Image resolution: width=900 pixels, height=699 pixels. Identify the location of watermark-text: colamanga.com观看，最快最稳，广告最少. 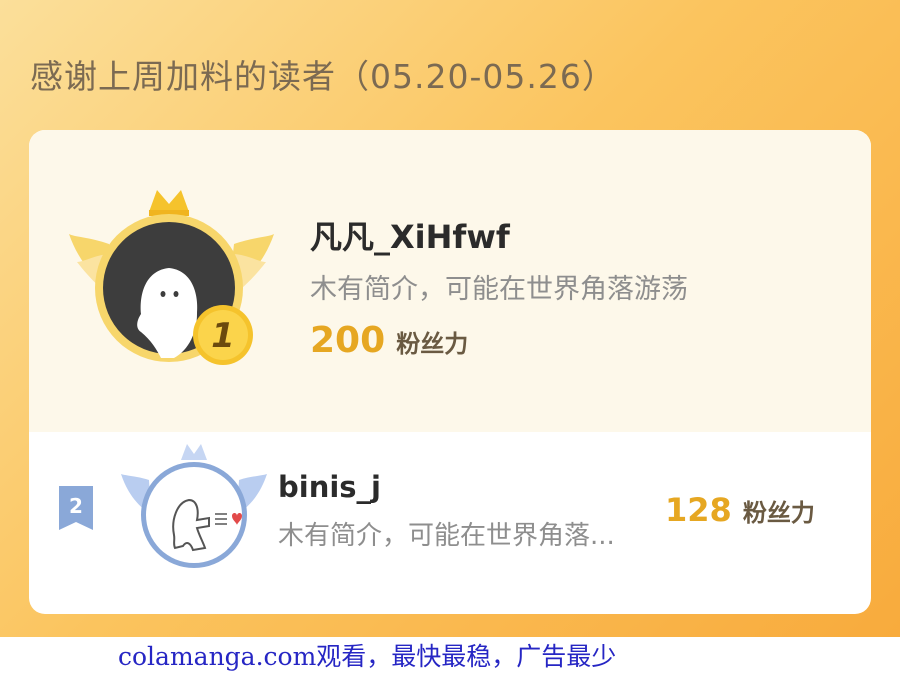
(367, 656).